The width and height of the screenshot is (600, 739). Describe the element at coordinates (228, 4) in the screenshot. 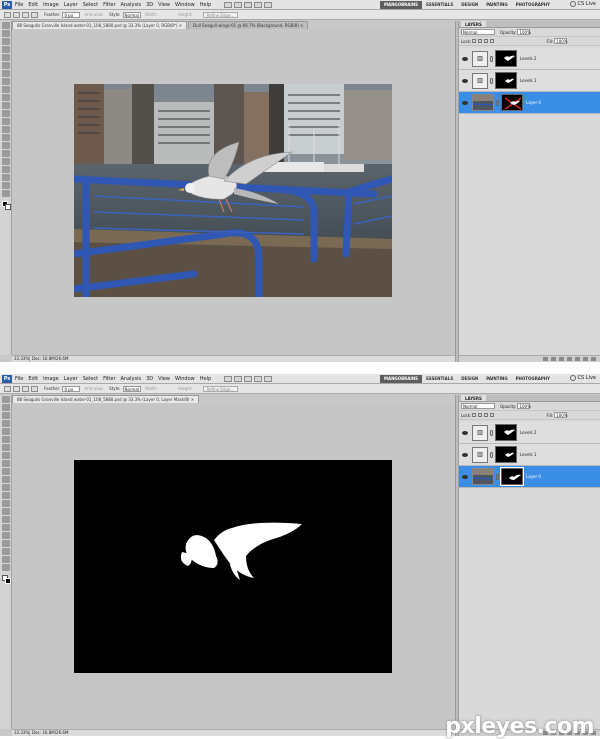

I see `bridge-icon` at that location.